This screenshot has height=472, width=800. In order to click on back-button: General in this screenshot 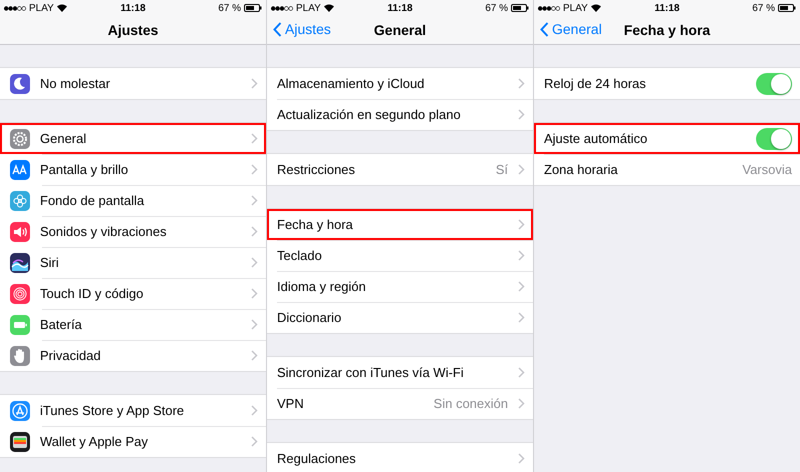, I will do `click(571, 29)`.